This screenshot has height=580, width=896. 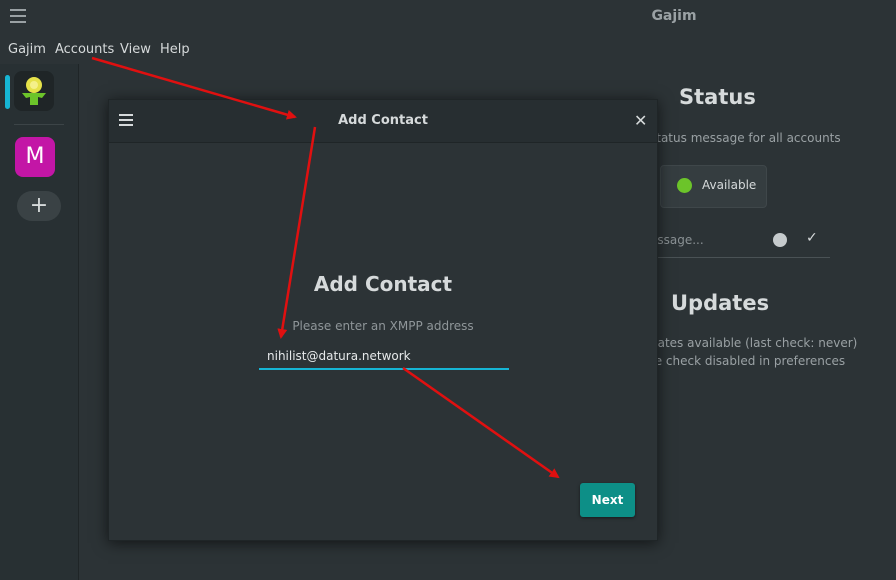 I want to click on add-account-button: +, so click(x=39, y=206).